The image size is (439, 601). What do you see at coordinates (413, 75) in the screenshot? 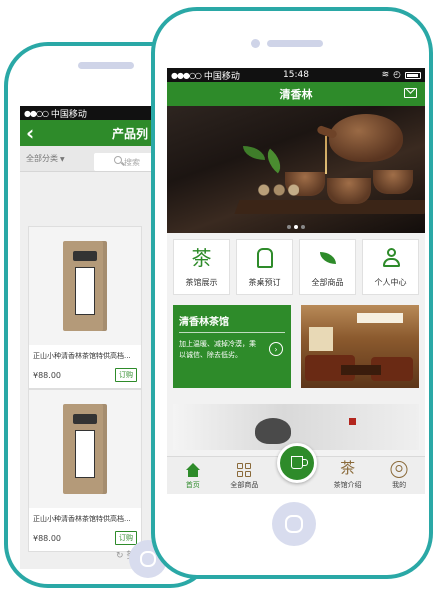
I see `battery-icon` at bounding box center [413, 75].